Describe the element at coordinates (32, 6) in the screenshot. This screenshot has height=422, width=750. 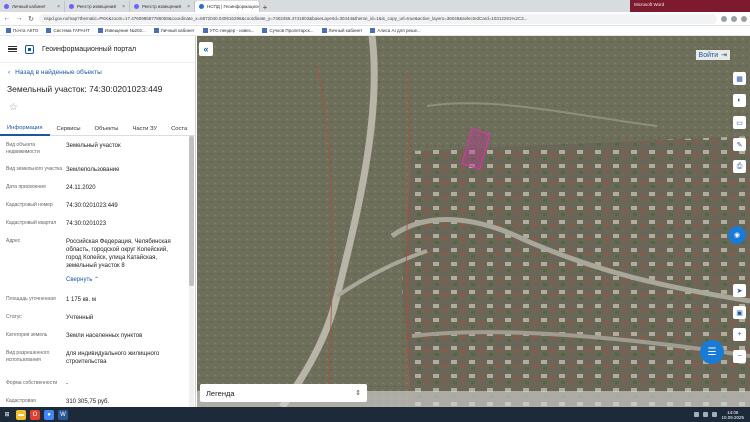
I see `browser-tab: Личный кабинет ×` at that location.